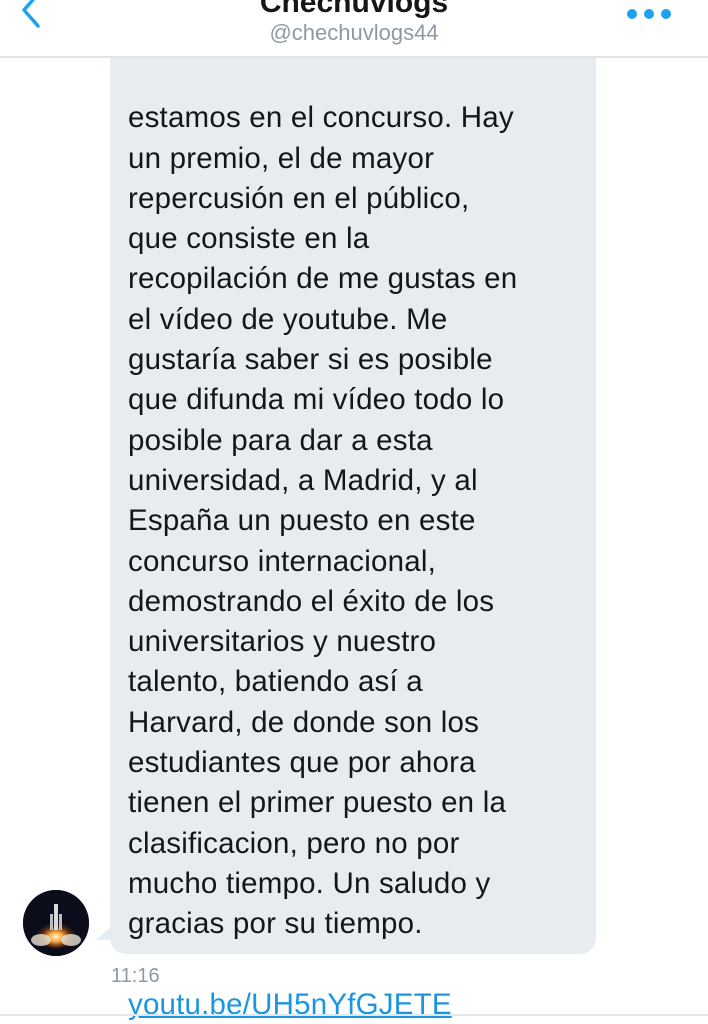 This screenshot has height=1024, width=708. I want to click on message-line: Harvard, de donde son los, so click(304, 722).